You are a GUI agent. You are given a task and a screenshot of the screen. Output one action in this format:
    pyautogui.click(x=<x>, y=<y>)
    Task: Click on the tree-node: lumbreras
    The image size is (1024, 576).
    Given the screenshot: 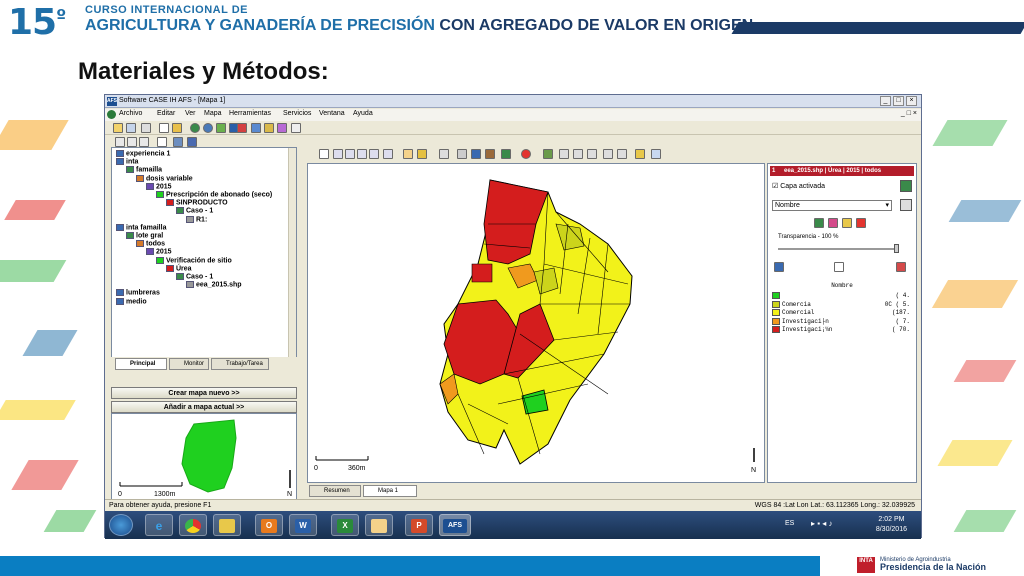 What is the action you would take?
    pyautogui.click(x=138, y=293)
    